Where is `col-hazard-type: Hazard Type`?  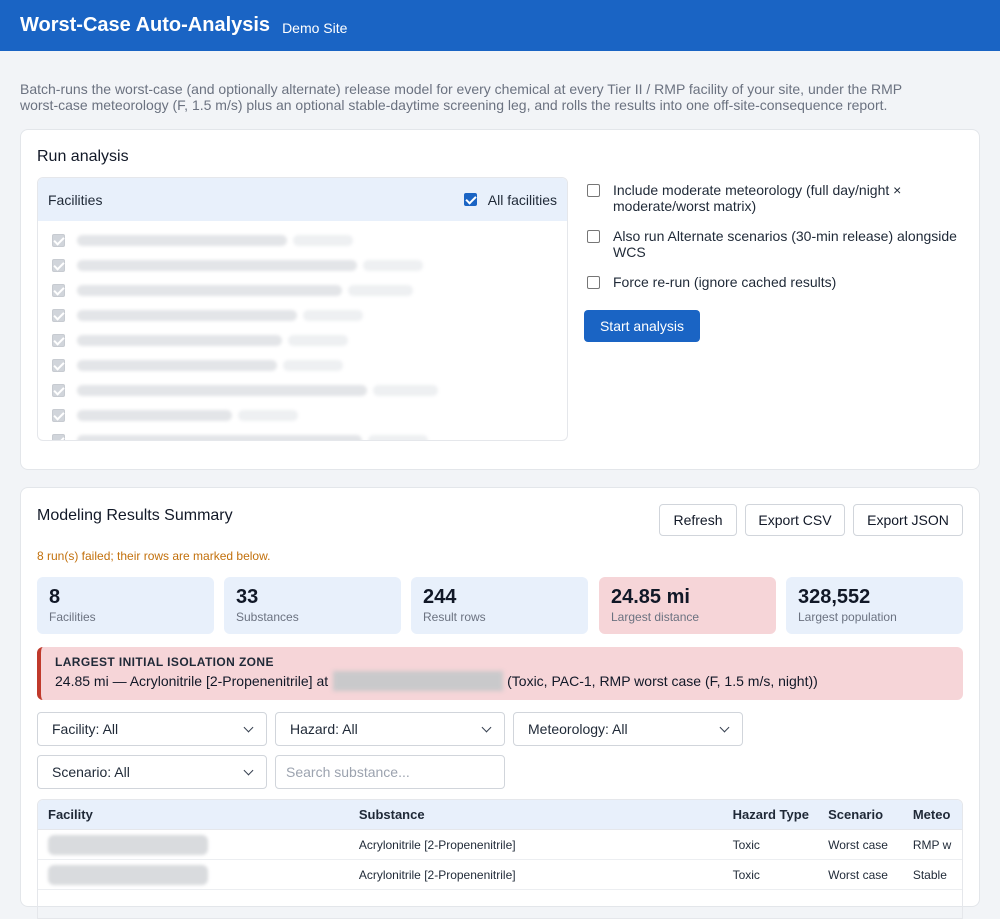 col-hazard-type: Hazard Type is located at coordinates (771, 814).